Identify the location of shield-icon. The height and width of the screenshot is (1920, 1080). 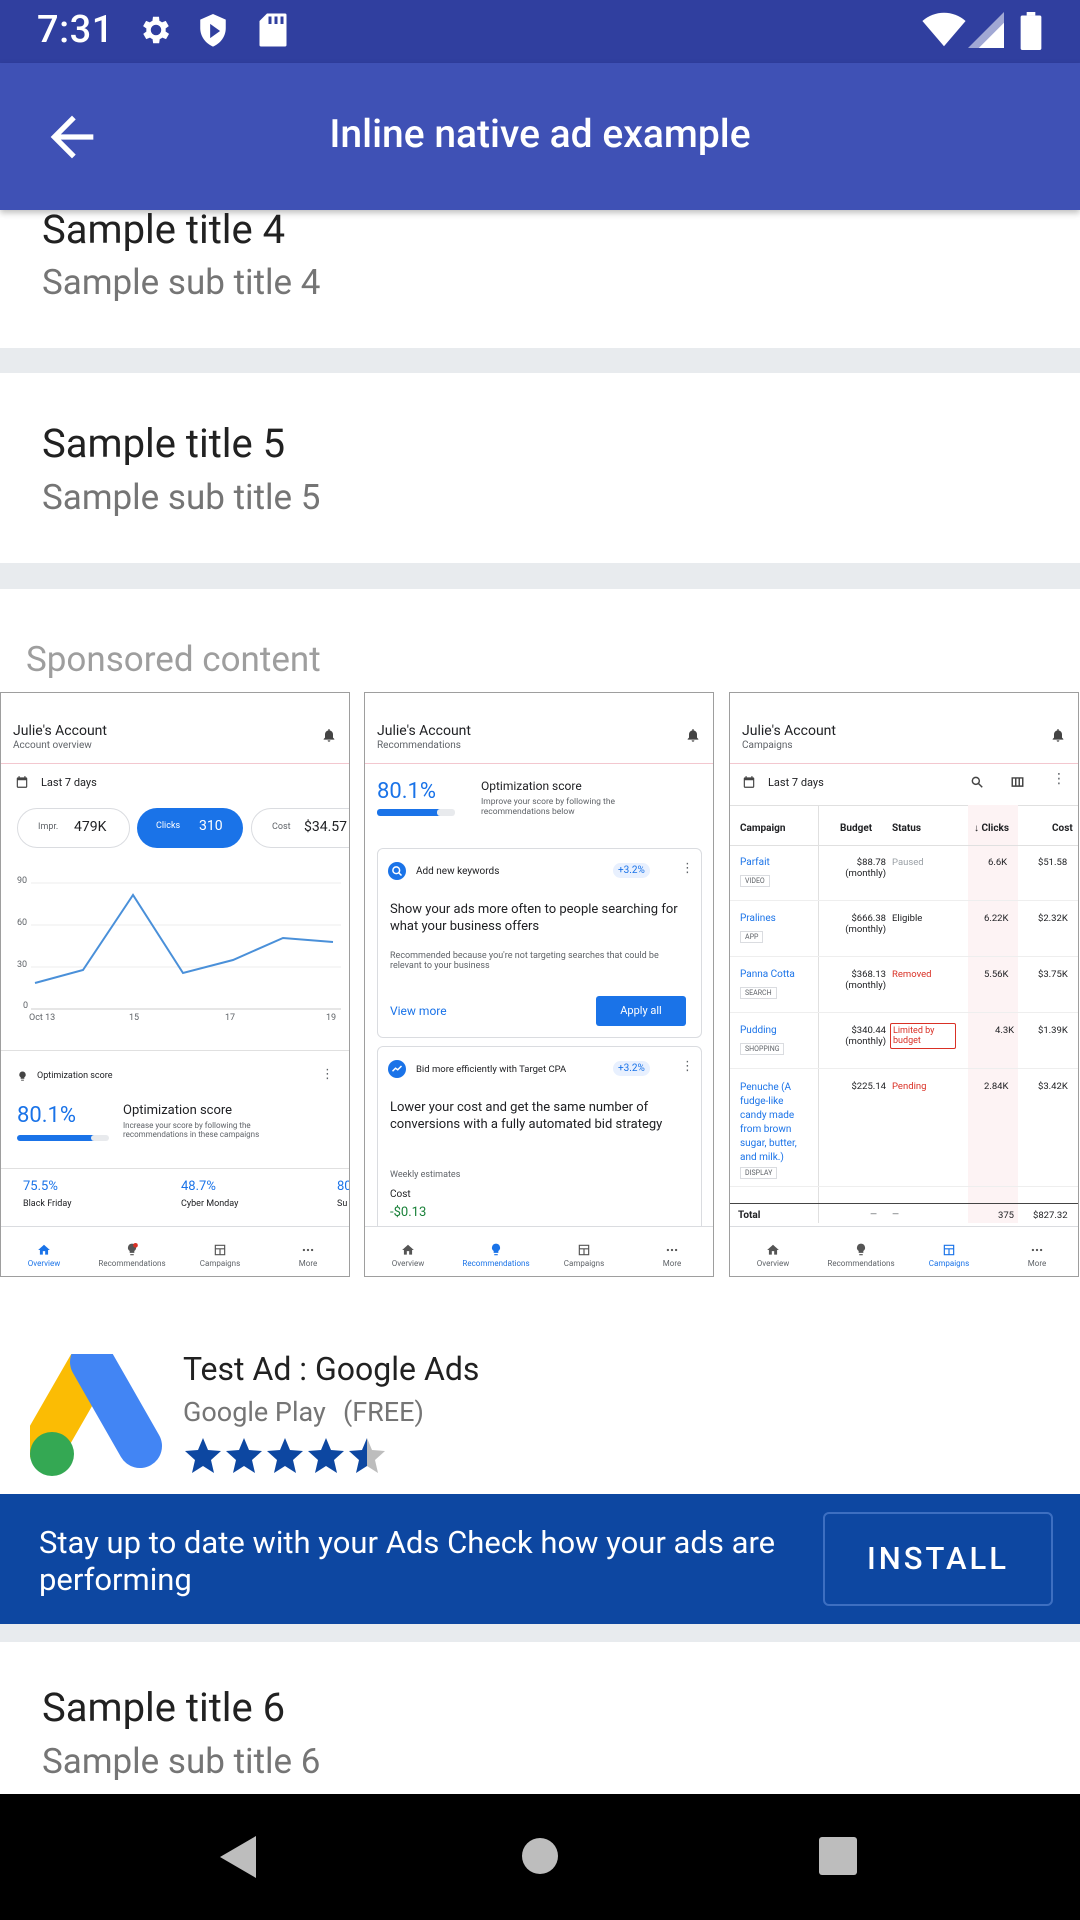
(213, 30).